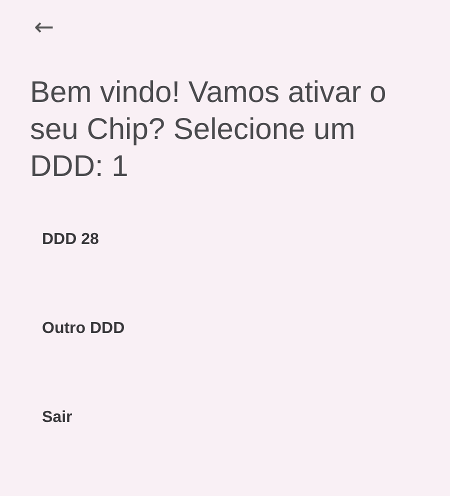 This screenshot has height=496, width=450. I want to click on back-button: ←, so click(44, 27).